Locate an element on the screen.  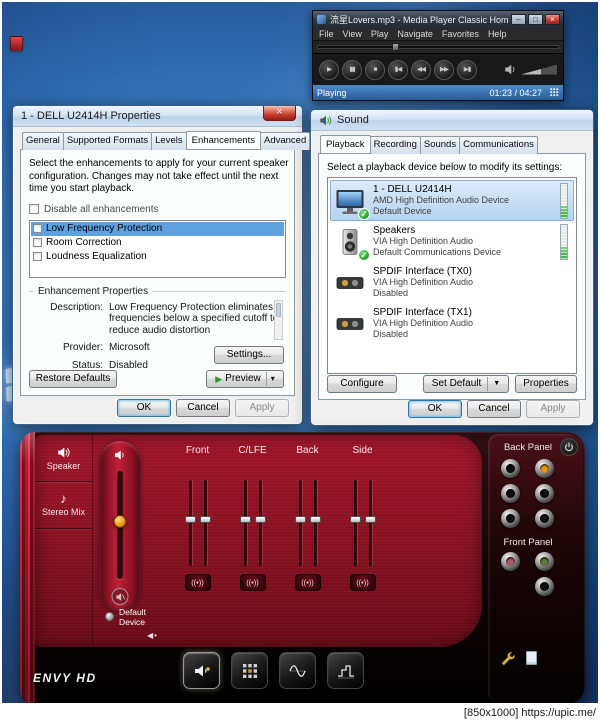
stop-button: ■ is located at coordinates (375, 69).